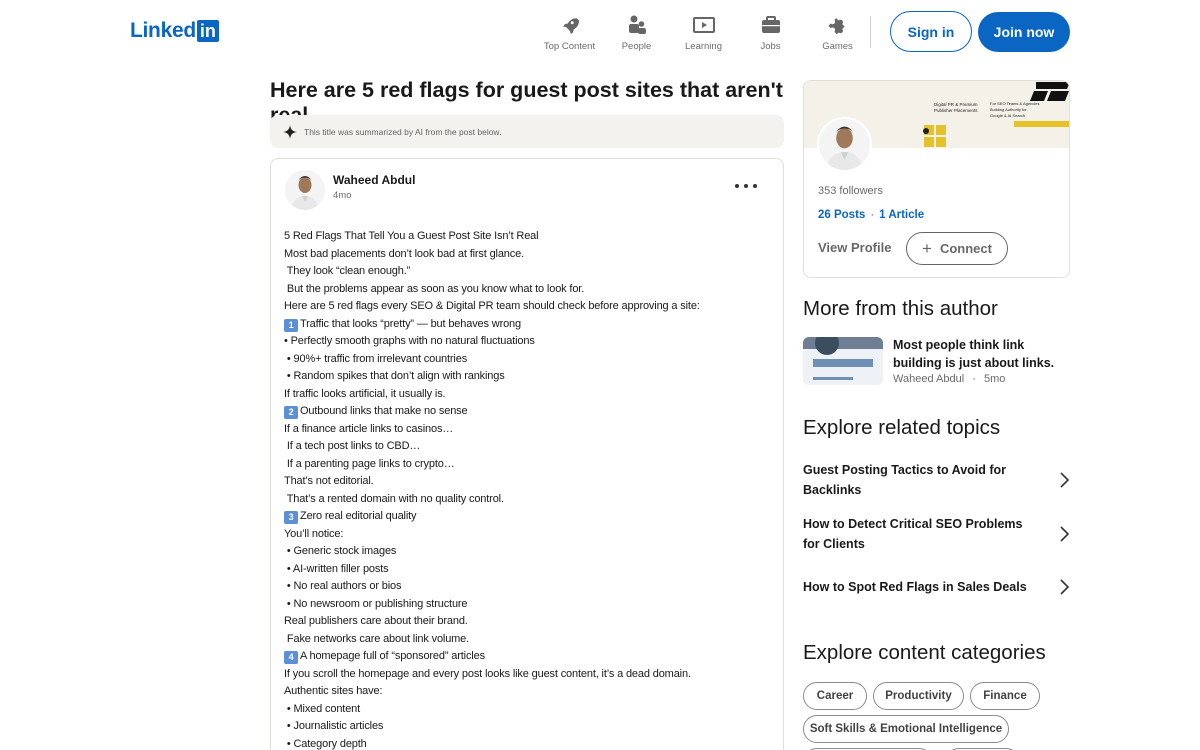 The width and height of the screenshot is (1200, 750). What do you see at coordinates (529, 552) in the screenshot?
I see `post-line: • Generic stock images` at bounding box center [529, 552].